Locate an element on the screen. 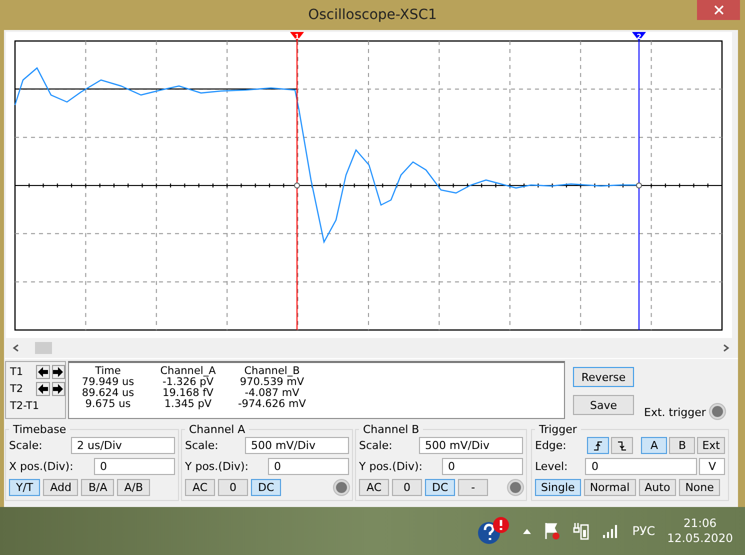 The image size is (745, 555). action-button: Save is located at coordinates (603, 405).